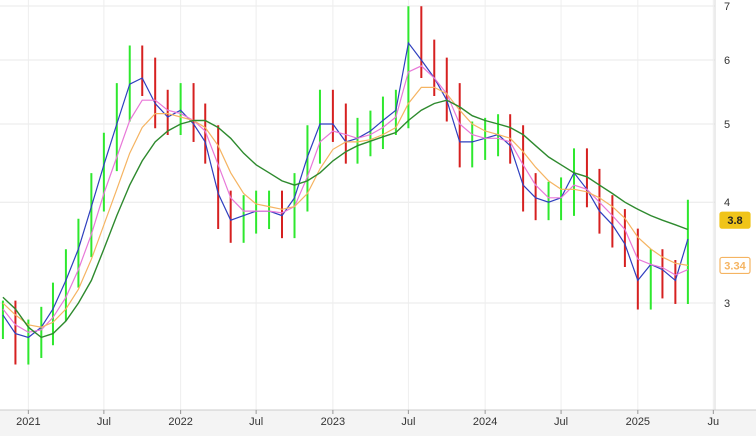 This screenshot has width=756, height=436. Describe the element at coordinates (638, 422) in the screenshot. I see `x-tick-label: 2025` at that location.